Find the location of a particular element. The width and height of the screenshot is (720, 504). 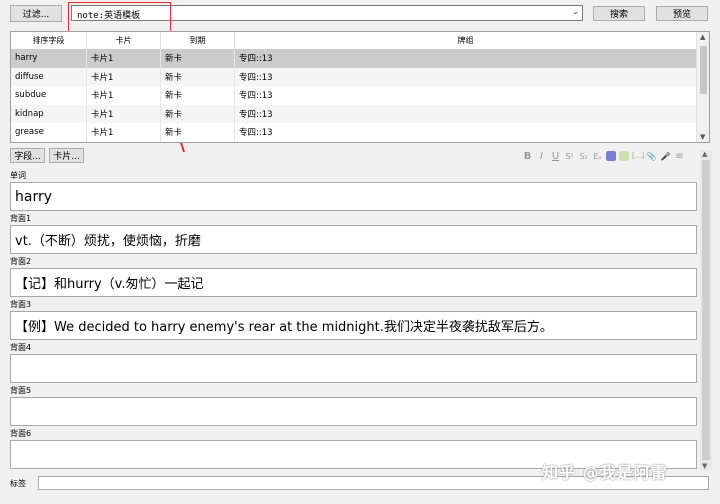

column-header-card: 卡片 is located at coordinates (124, 40).